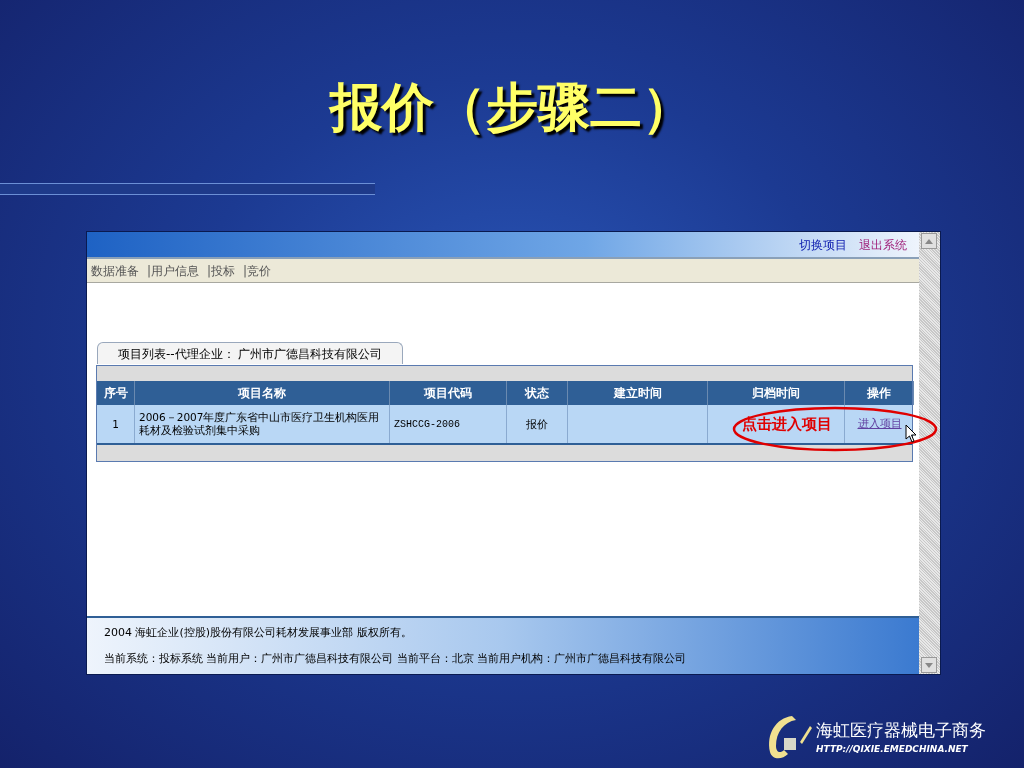  What do you see at coordinates (427, 424) in the screenshot?
I see `table-cell-text: ZSHCCG-2006` at bounding box center [427, 424].